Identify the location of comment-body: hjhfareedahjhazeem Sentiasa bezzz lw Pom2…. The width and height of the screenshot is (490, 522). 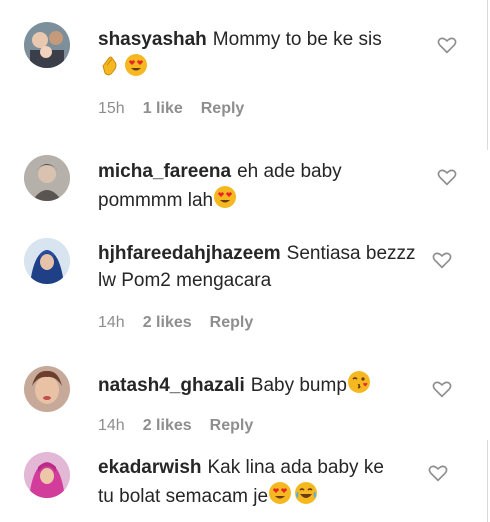
(258, 267).